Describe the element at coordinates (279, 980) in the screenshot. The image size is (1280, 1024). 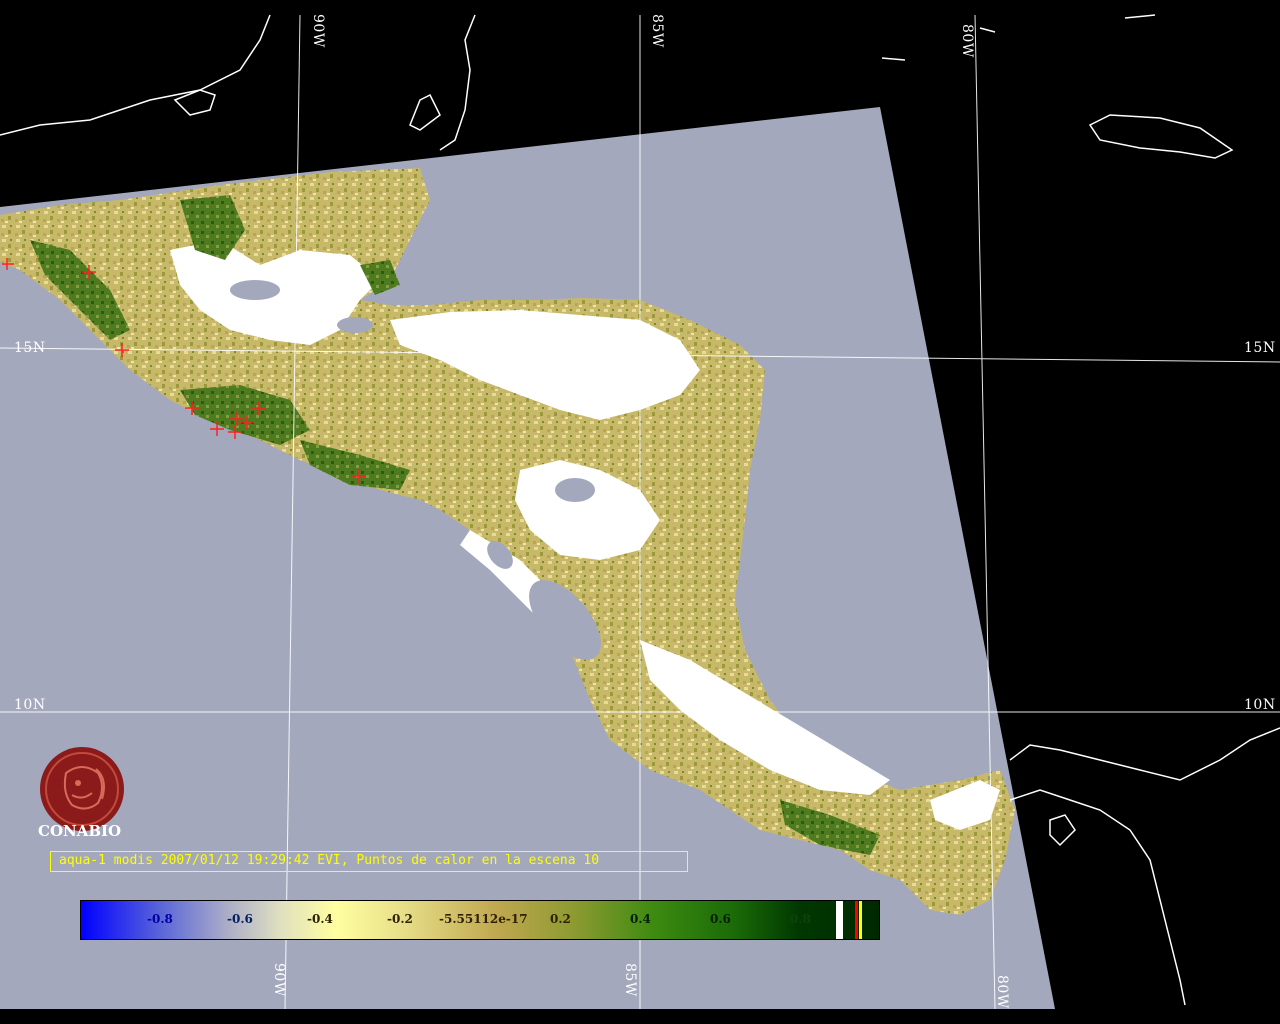
I see `lon-label-90w-bottom: 90W` at that location.